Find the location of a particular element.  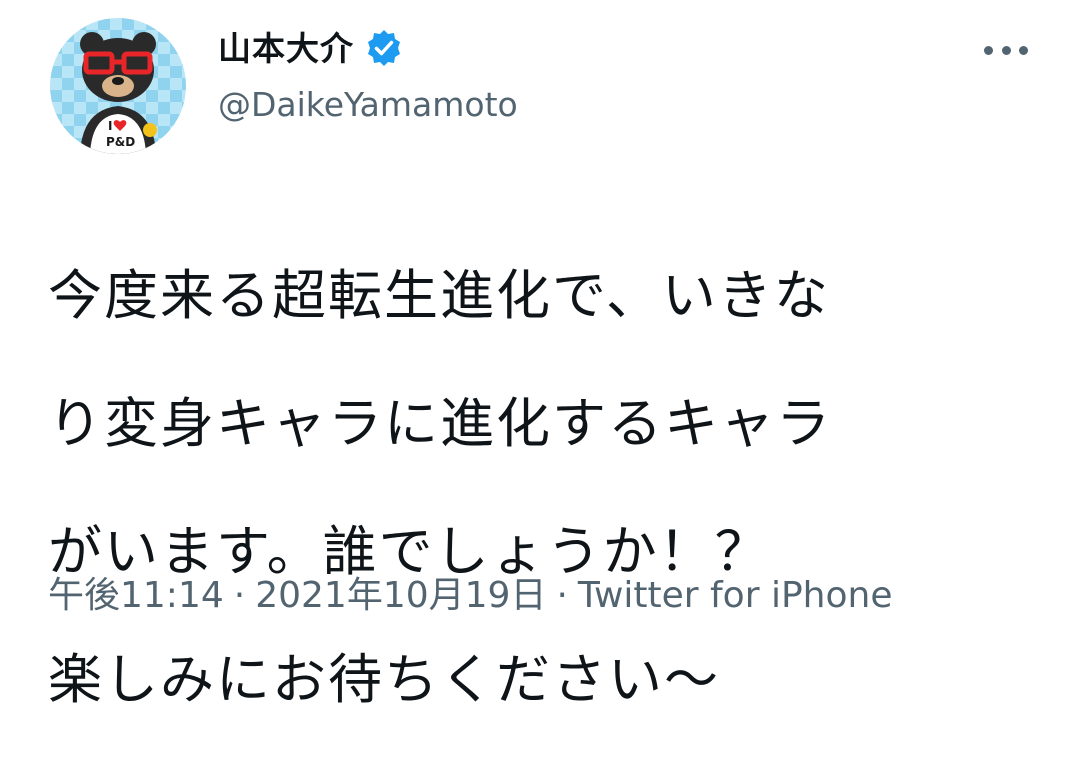

more-options-icon is located at coordinates (1006, 50).